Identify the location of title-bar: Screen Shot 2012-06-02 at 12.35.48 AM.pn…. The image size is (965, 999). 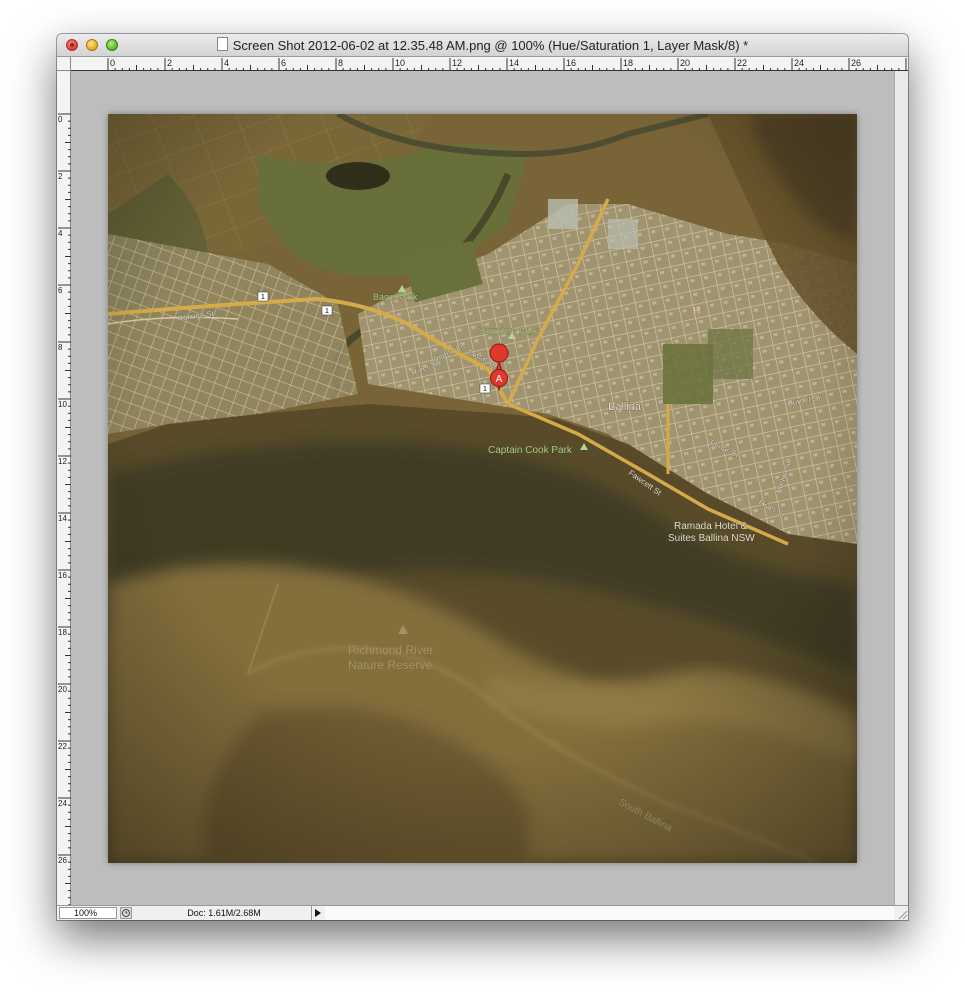
(482, 45).